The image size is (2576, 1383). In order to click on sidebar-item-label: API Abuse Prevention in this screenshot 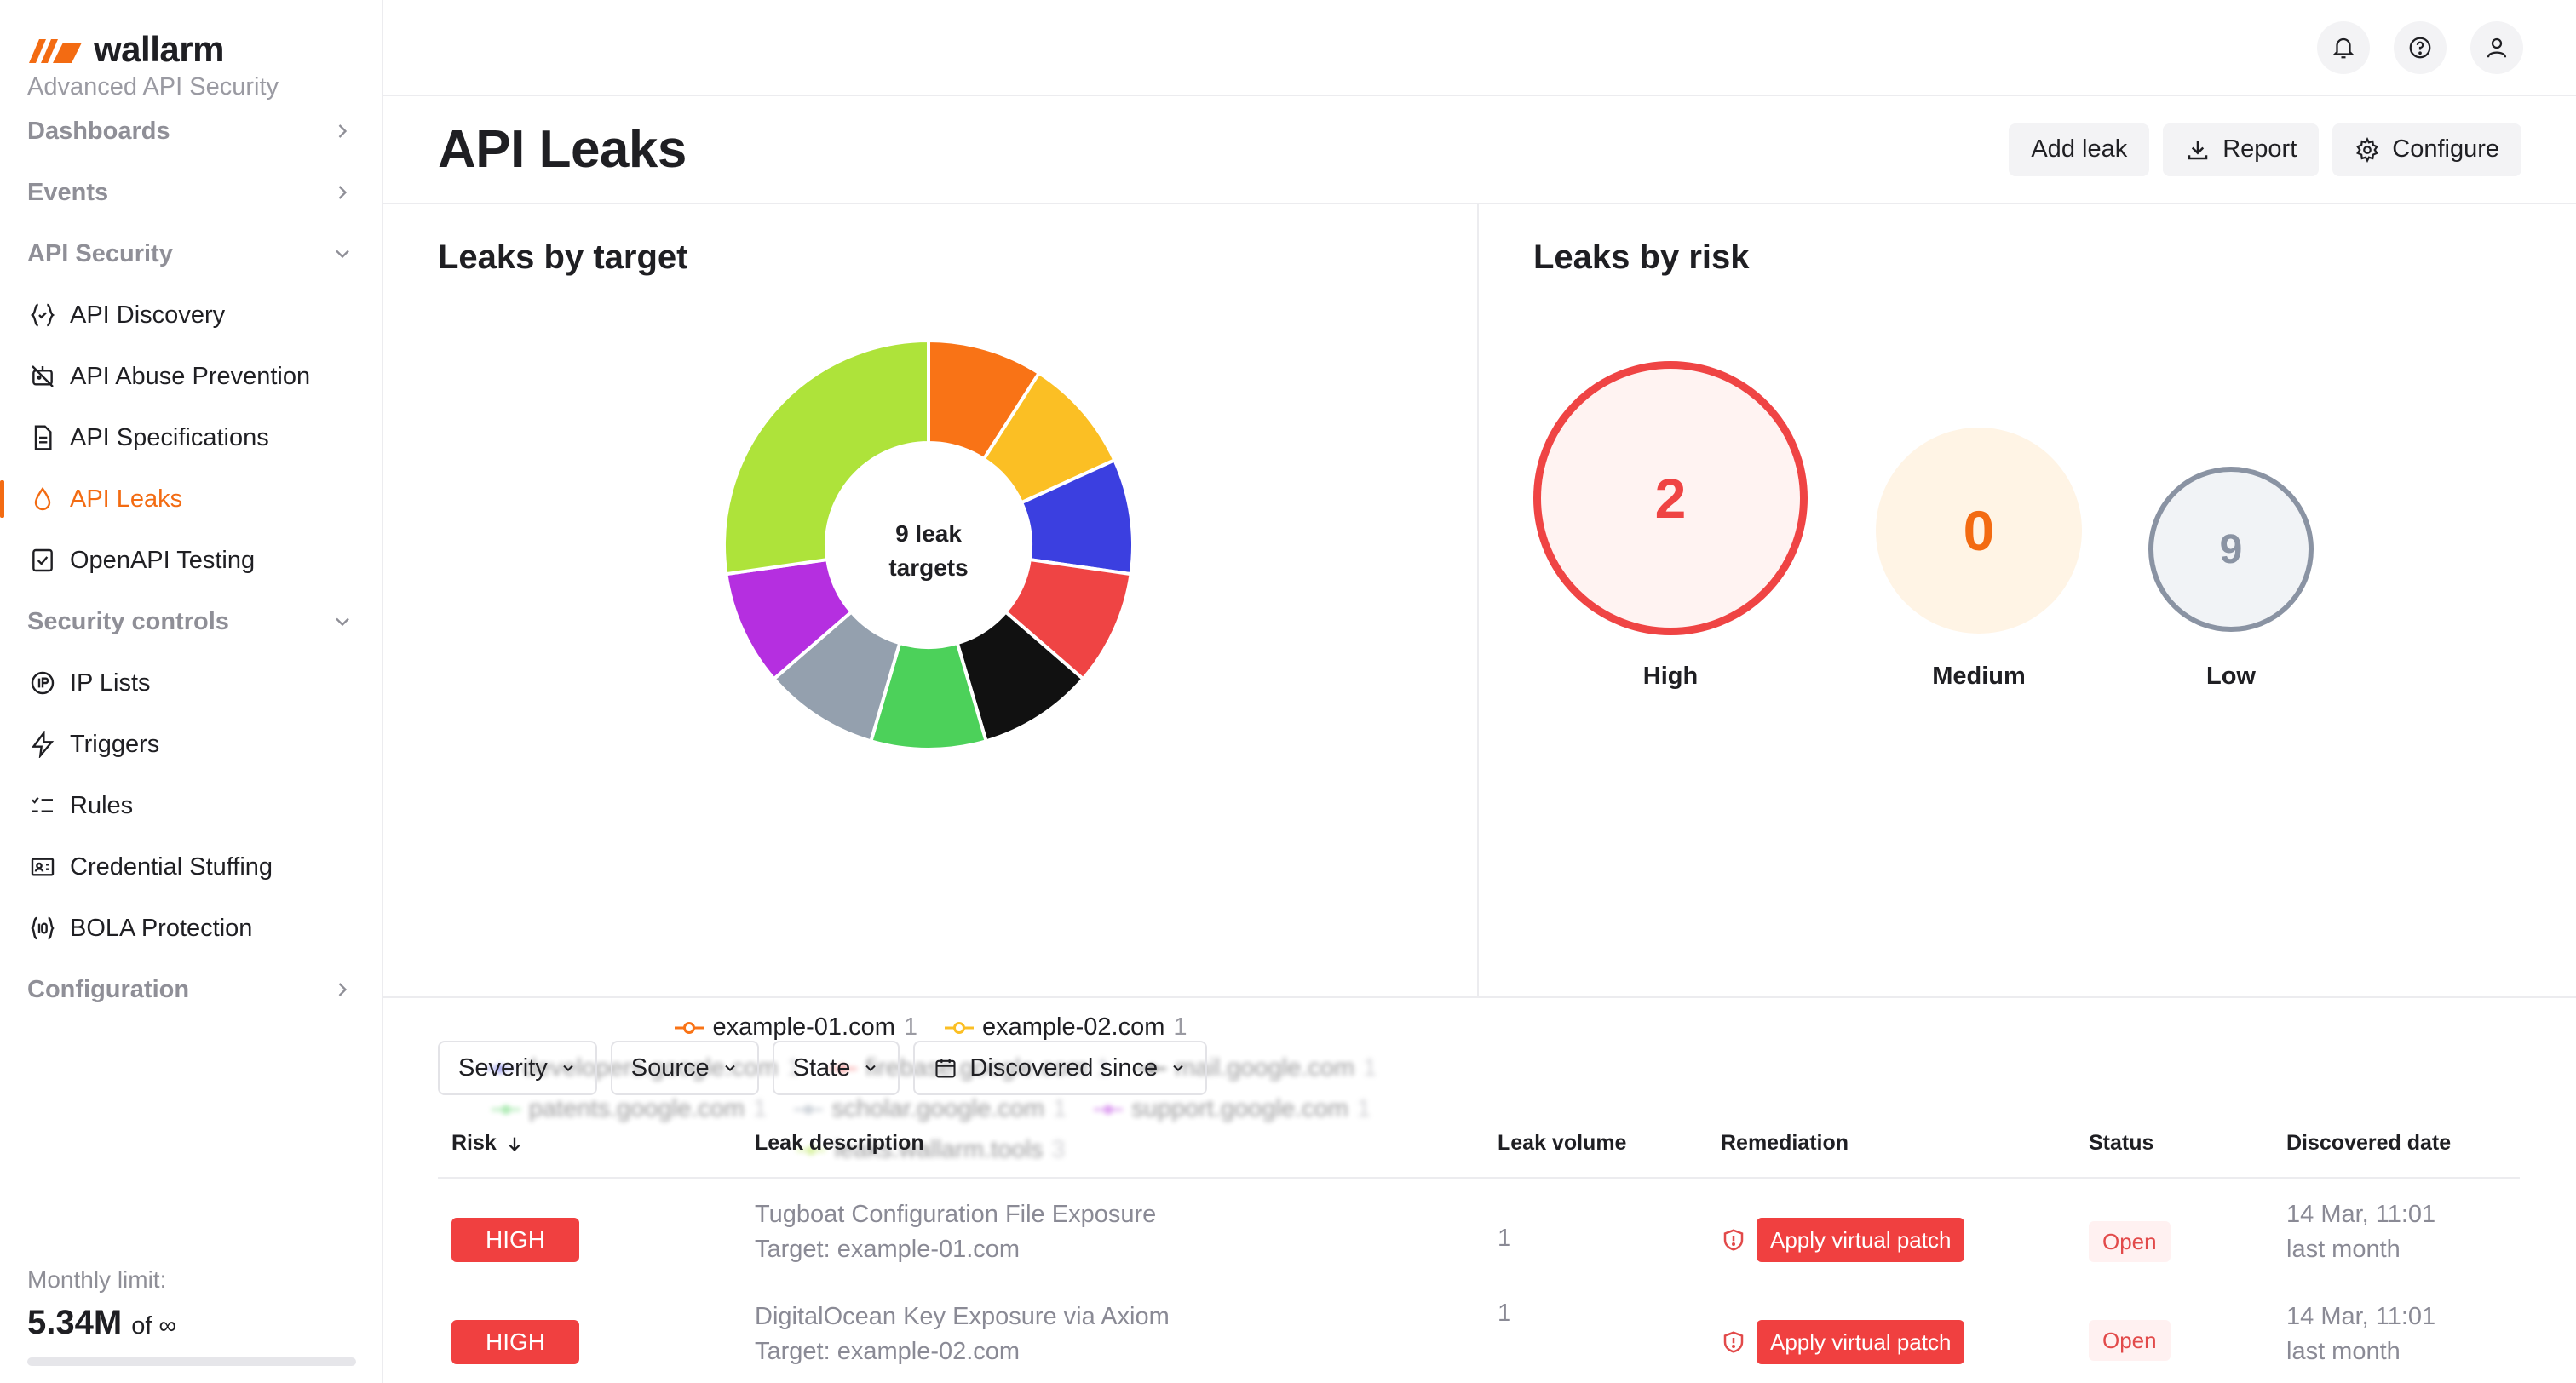, I will do `click(191, 376)`.